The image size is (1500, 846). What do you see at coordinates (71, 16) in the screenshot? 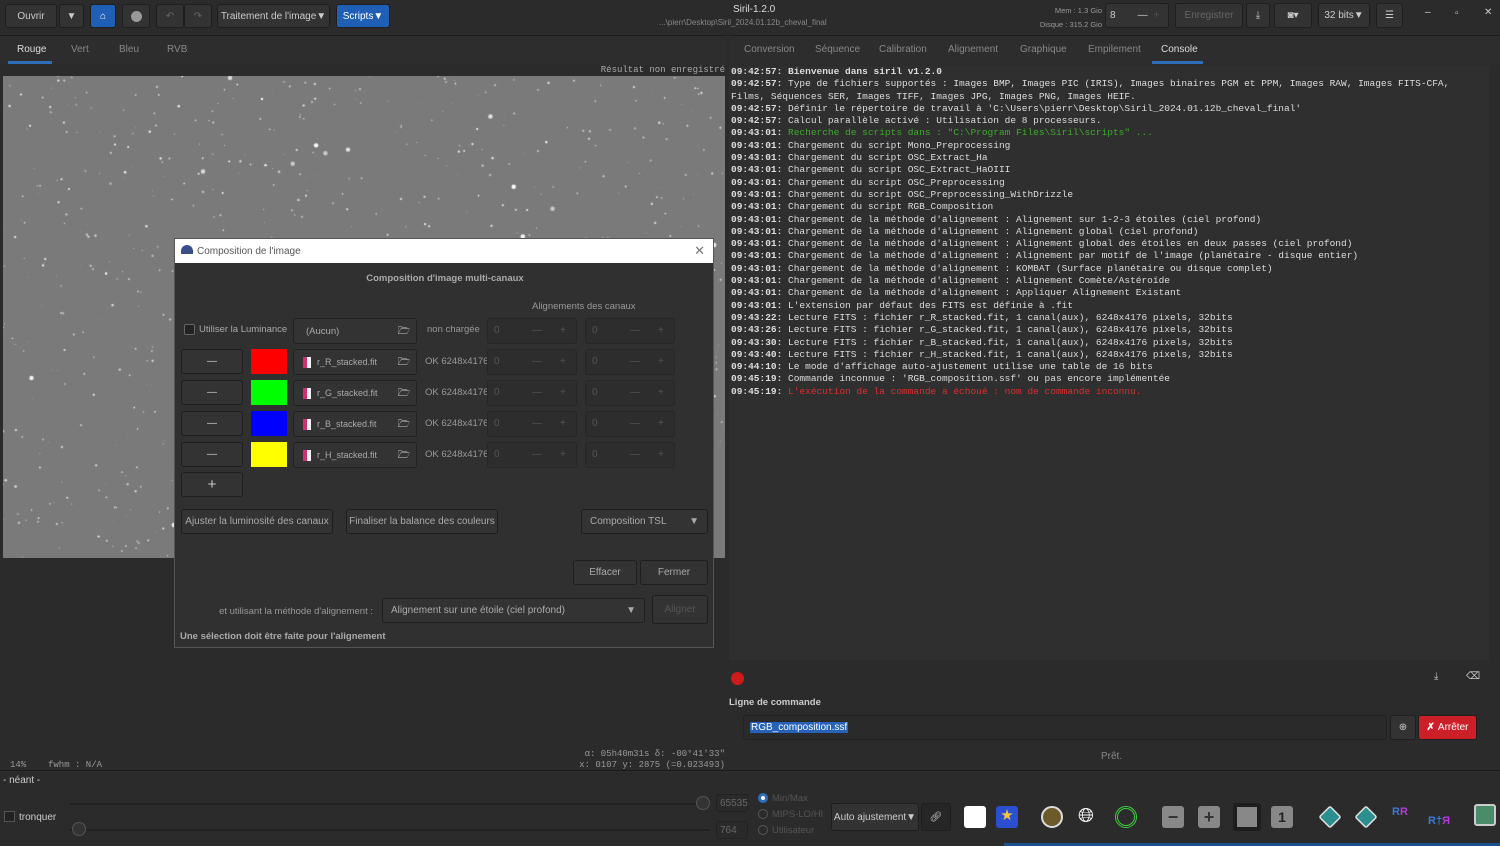
I see `open-recent-dropdown: ▼` at bounding box center [71, 16].